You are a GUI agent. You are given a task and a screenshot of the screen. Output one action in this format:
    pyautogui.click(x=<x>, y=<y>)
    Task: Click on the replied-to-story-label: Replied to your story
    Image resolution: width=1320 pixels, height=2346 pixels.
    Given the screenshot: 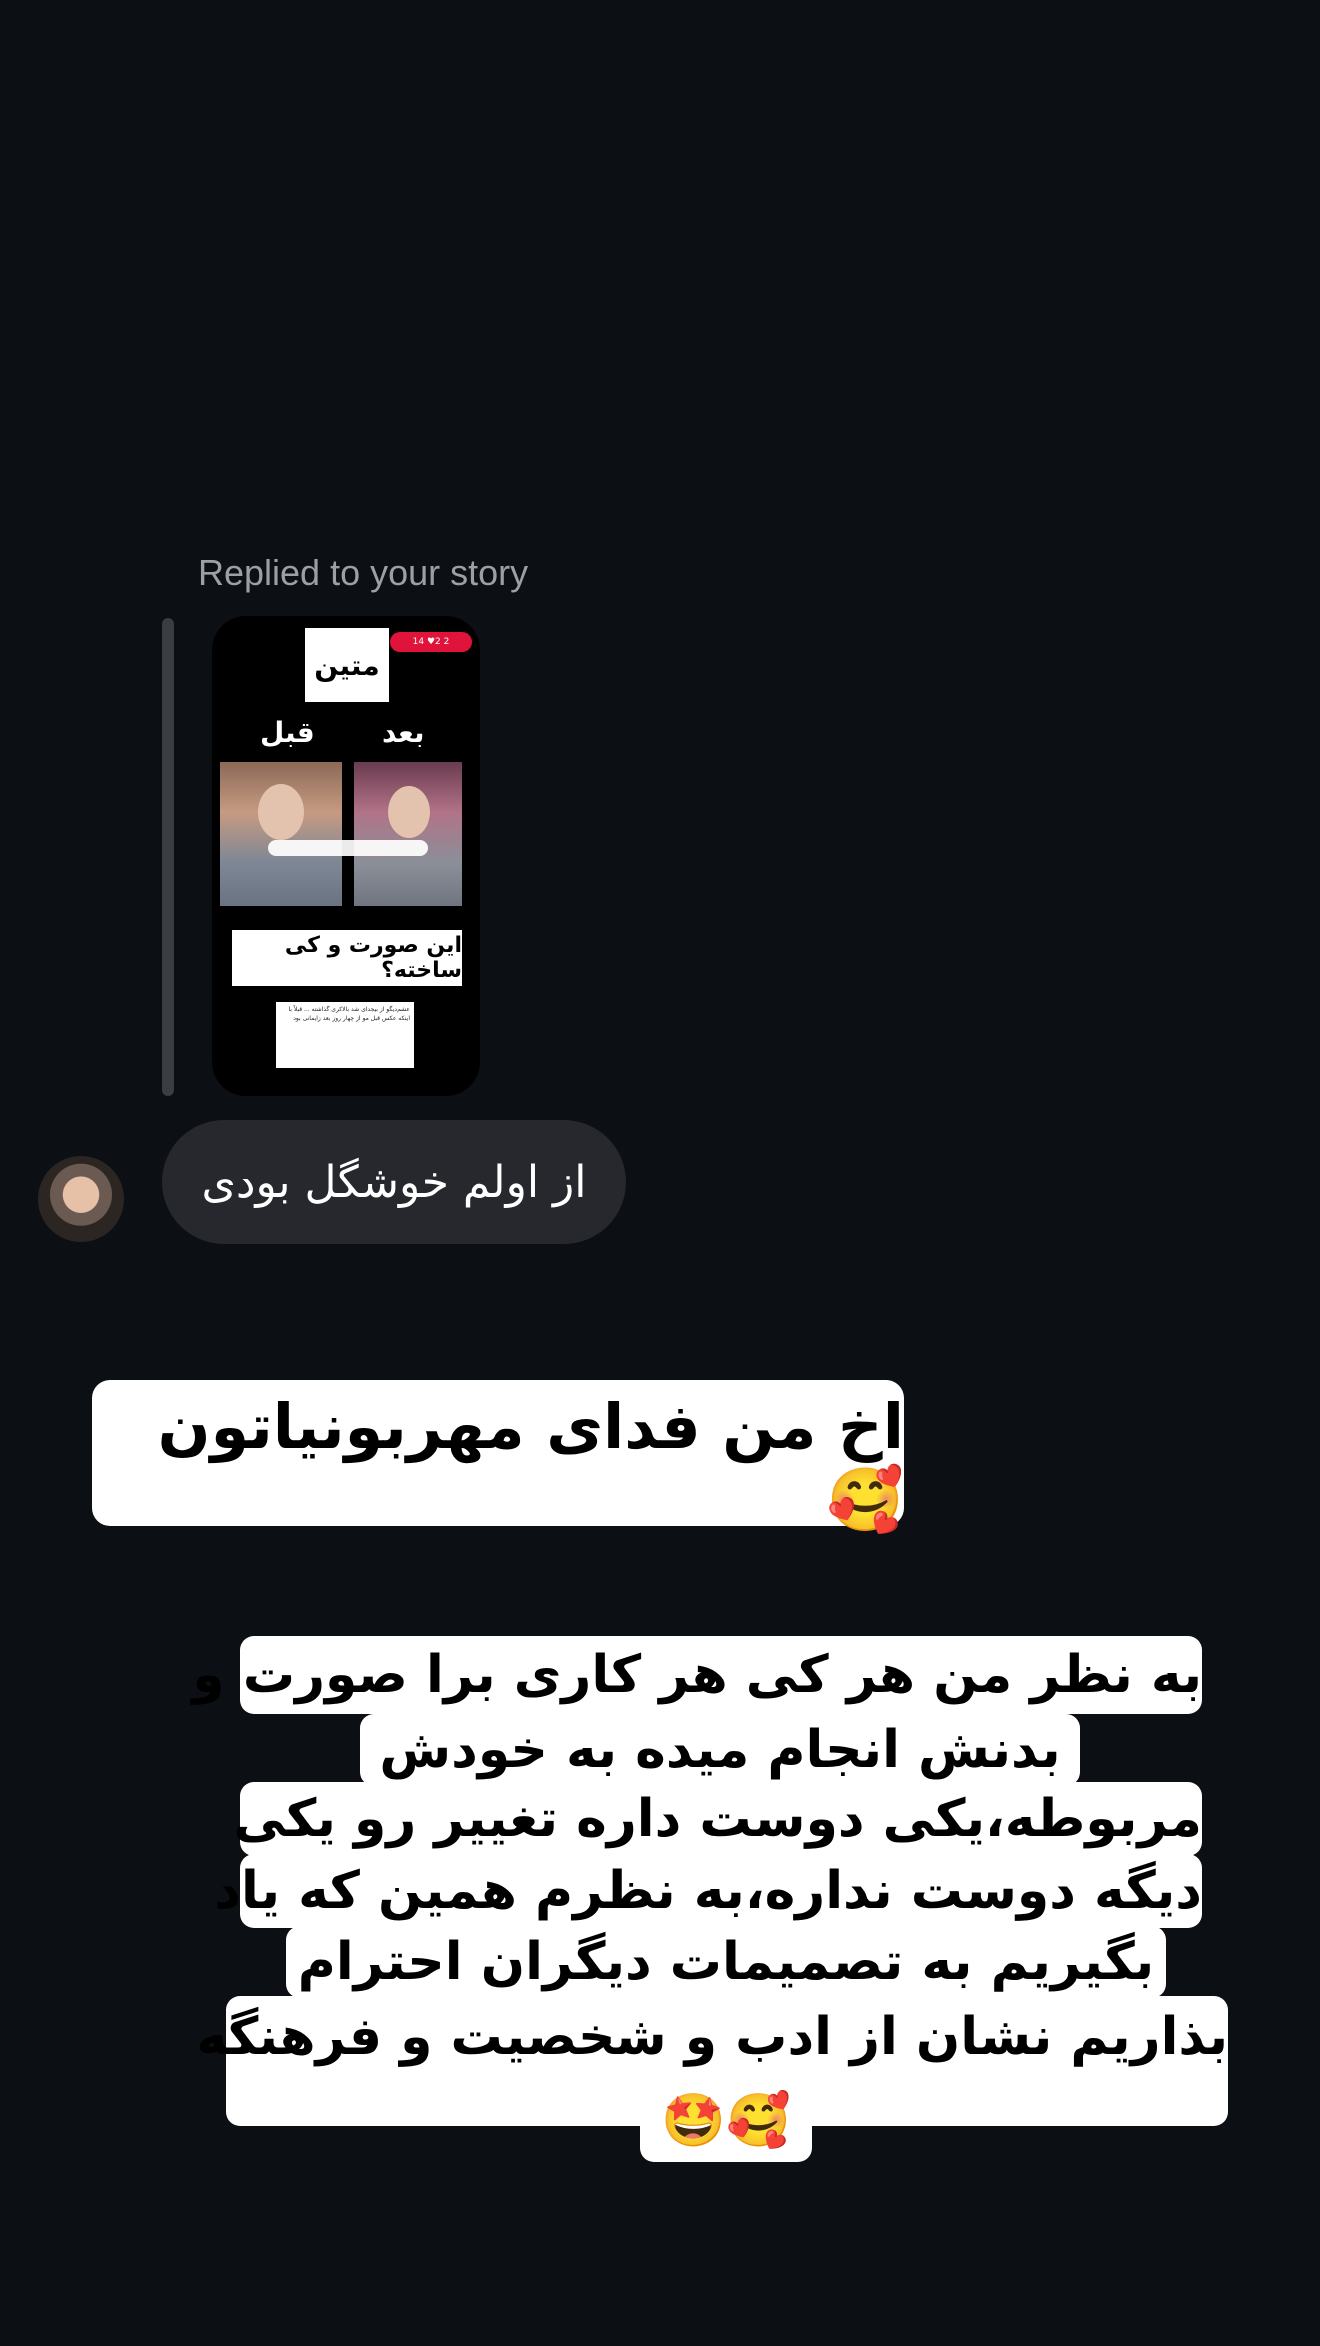 What is the action you would take?
    pyautogui.click(x=363, y=572)
    